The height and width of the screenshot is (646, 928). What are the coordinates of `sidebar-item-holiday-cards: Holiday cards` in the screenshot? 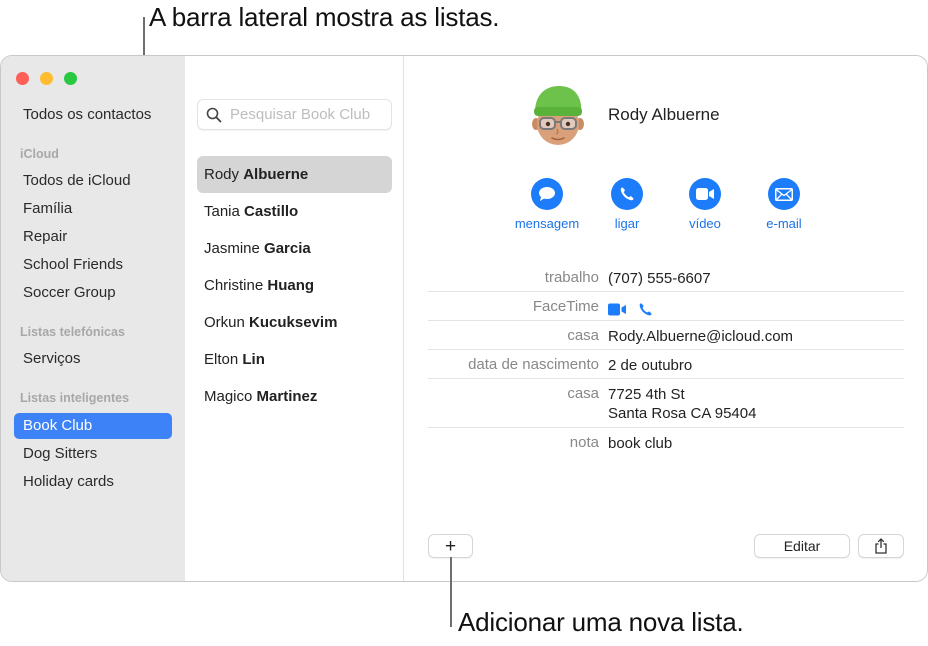 It's located at (93, 482).